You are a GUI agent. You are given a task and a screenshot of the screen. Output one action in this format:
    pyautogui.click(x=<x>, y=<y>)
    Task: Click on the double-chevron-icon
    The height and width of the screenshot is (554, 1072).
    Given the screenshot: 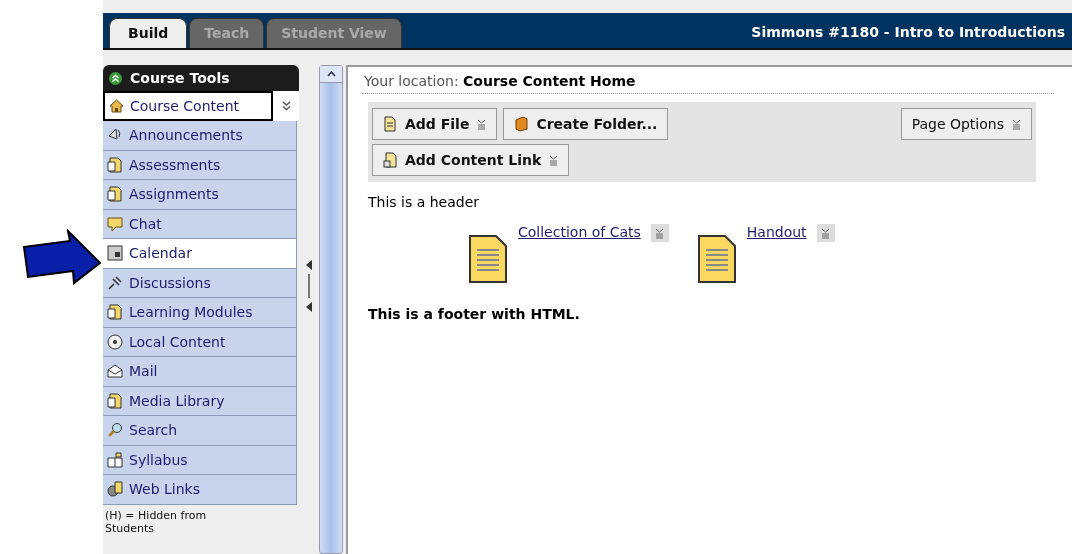 What is the action you would take?
    pyautogui.click(x=286, y=106)
    